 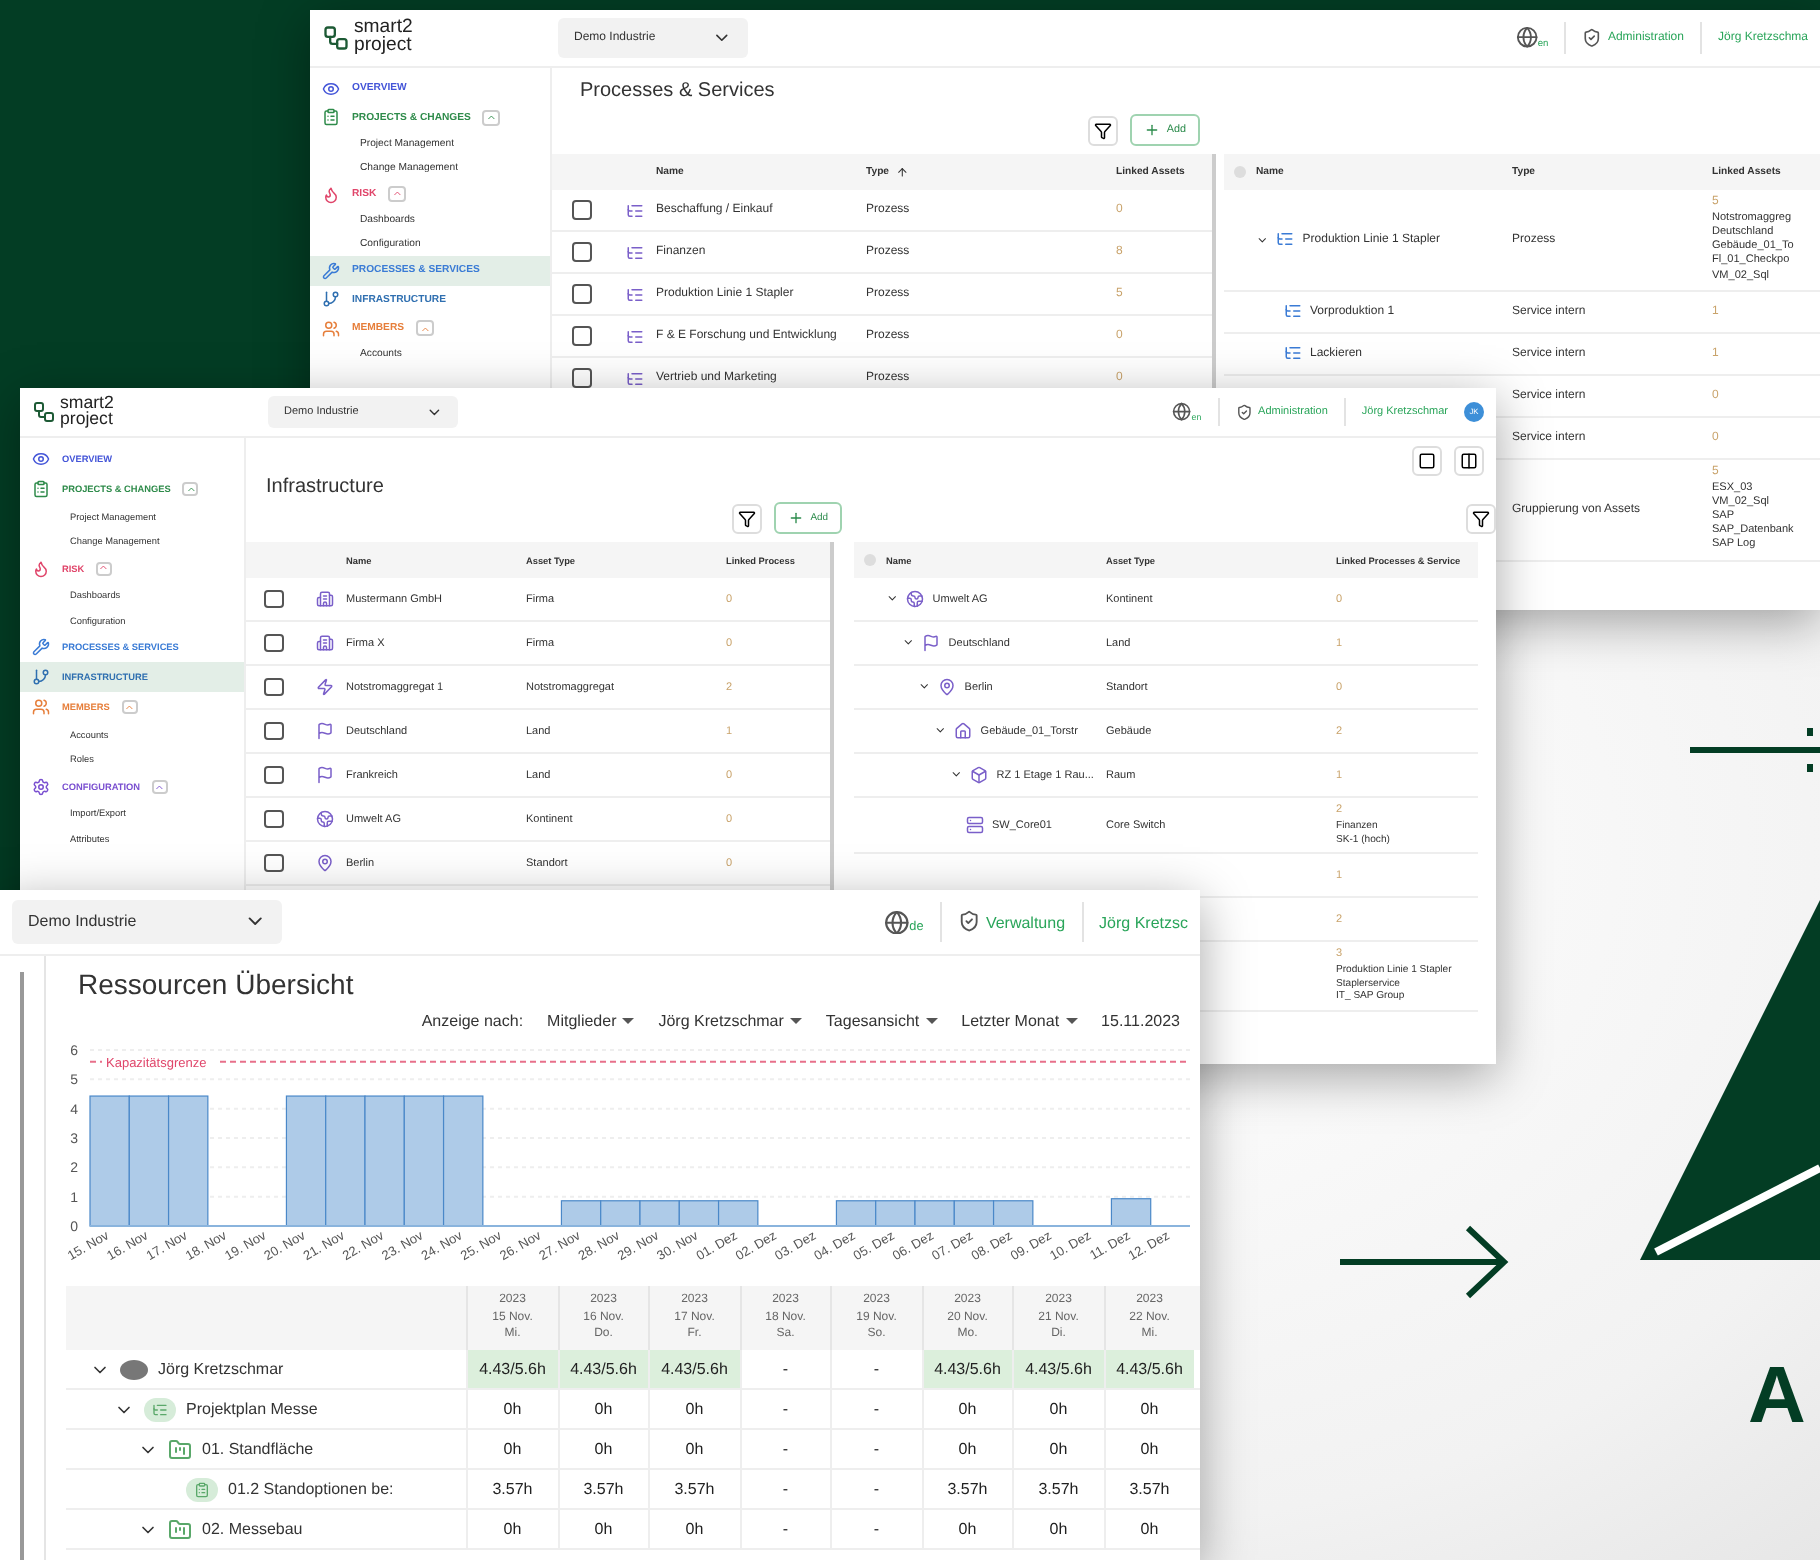 What do you see at coordinates (1244, 412) in the screenshot?
I see `shield-icon` at bounding box center [1244, 412].